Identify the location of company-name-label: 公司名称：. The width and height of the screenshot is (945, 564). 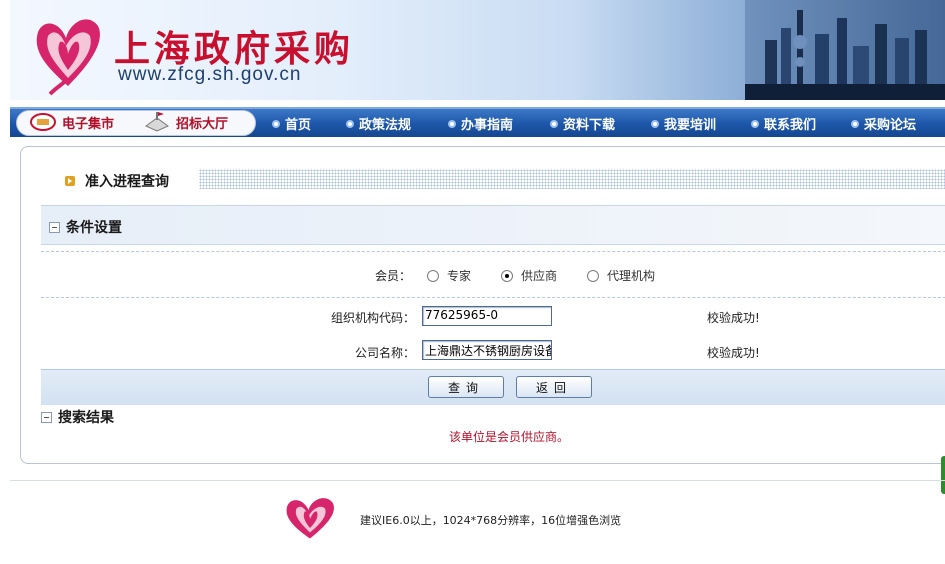
(384, 353).